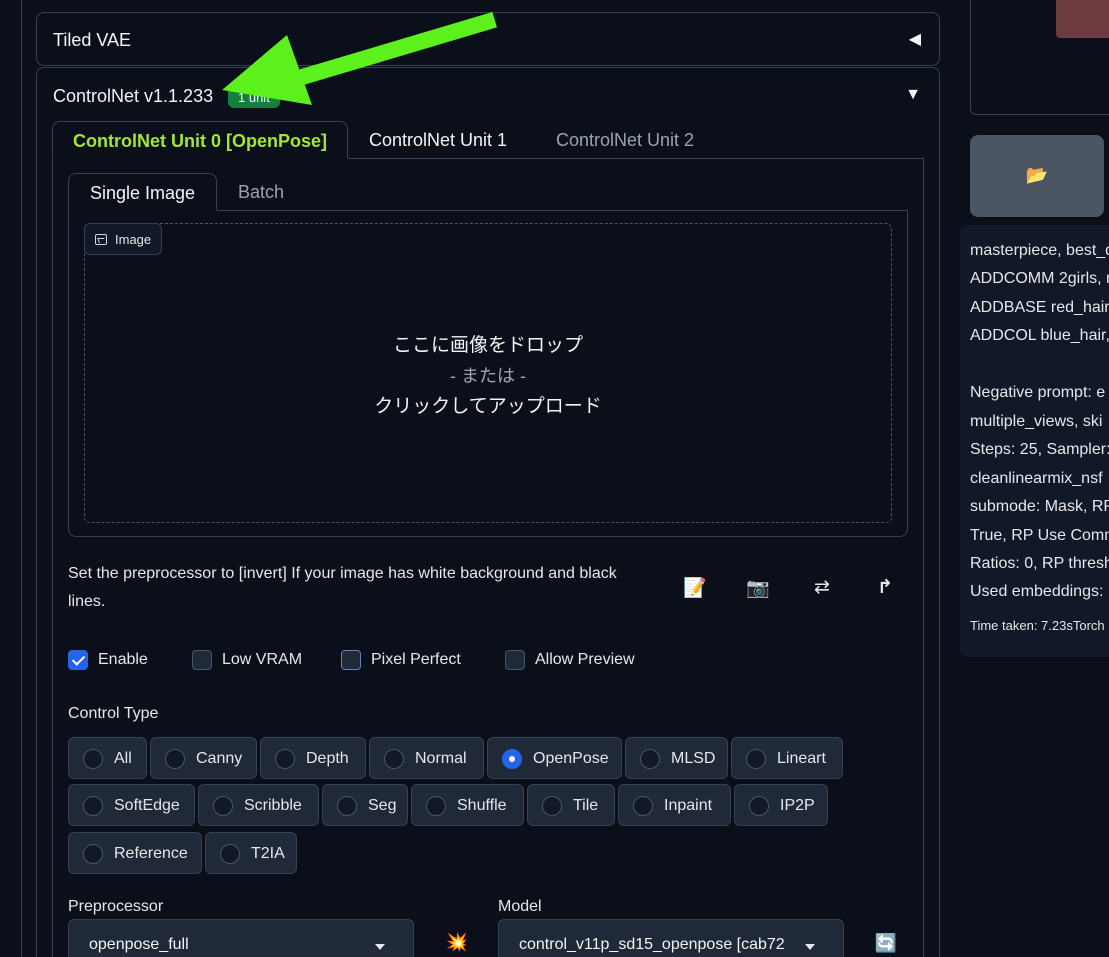 Image resolution: width=1109 pixels, height=957 pixels. Describe the element at coordinates (147, 805) in the screenshot. I see `radio-label: SoftEdge` at that location.